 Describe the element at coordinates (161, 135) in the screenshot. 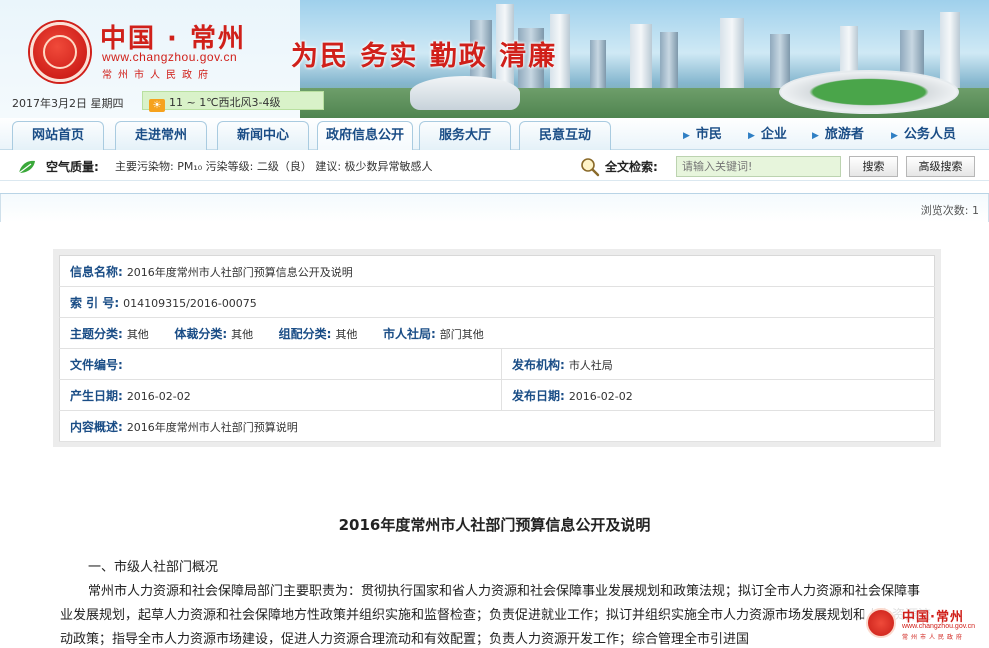

I see `tab-about-changzhou: 走进常州` at that location.